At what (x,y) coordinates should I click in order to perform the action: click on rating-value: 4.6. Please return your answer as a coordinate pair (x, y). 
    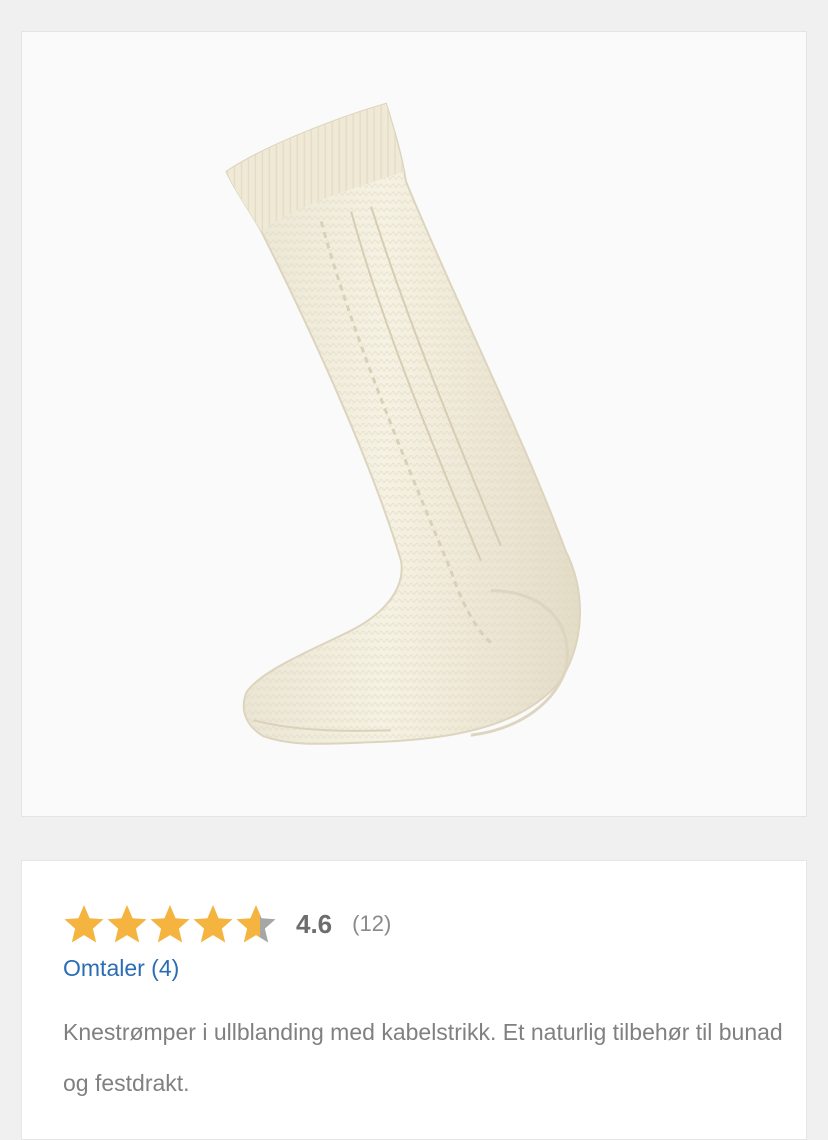
    Looking at the image, I should click on (314, 923).